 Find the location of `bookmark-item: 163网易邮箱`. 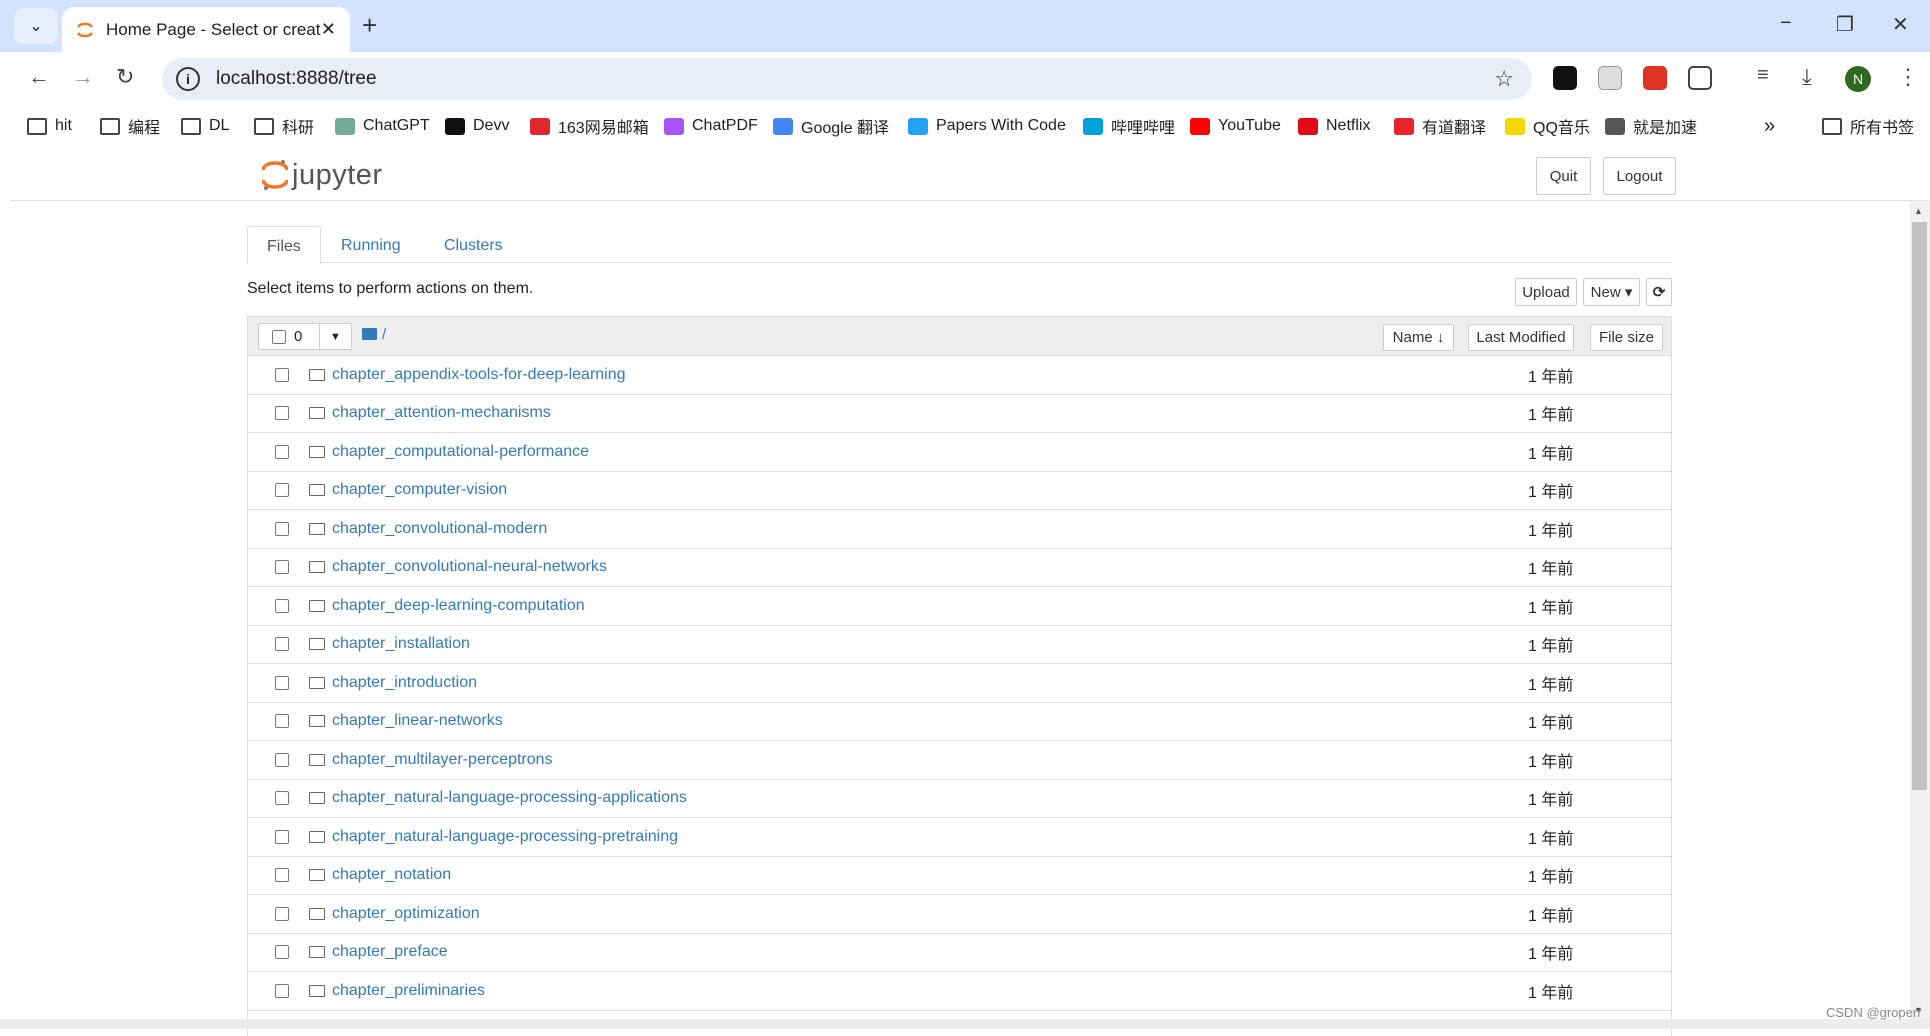

bookmark-item: 163网易邮箱 is located at coordinates (589, 126).